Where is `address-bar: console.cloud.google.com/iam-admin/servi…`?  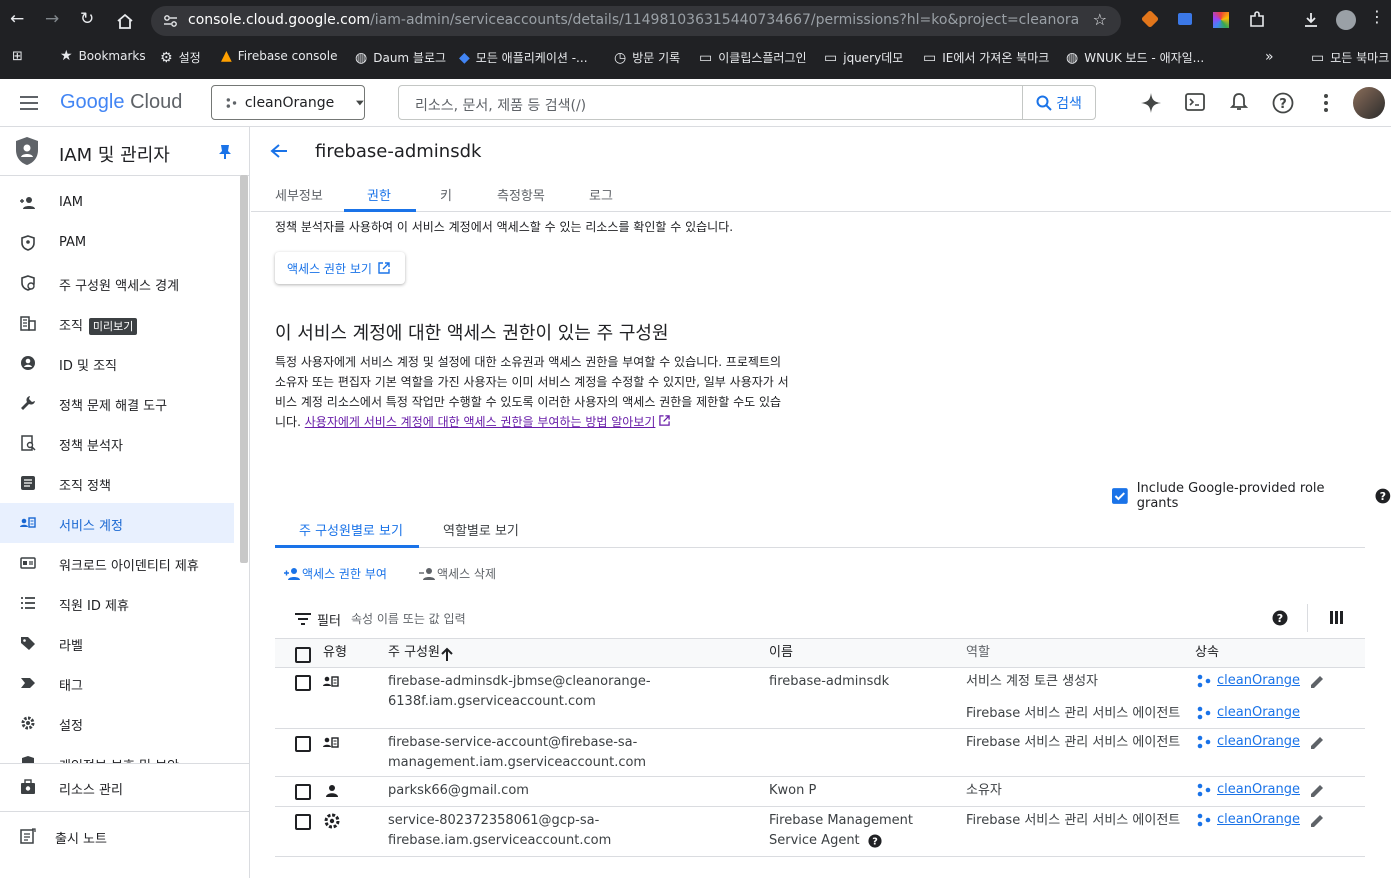 address-bar: console.cloud.google.com/iam-admin/servi… is located at coordinates (636, 21).